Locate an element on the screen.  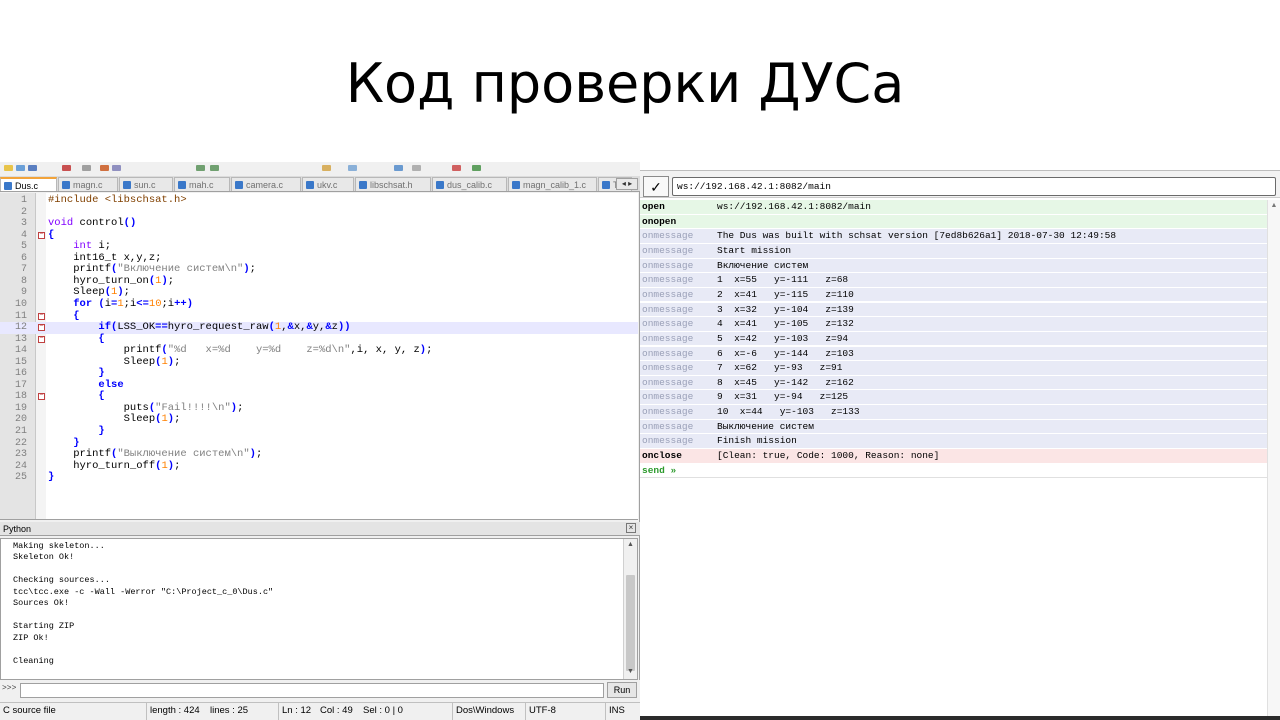
console-prompt: >>> is located at coordinates (9, 688).